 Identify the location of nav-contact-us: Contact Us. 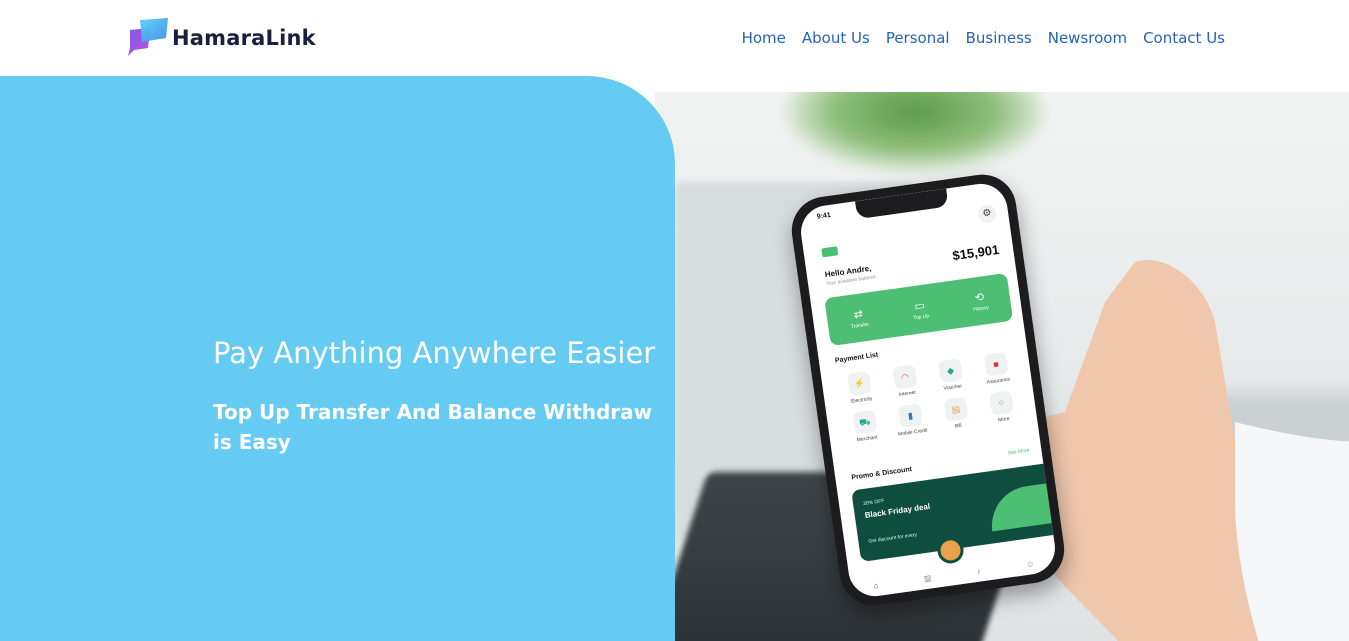
(1184, 38).